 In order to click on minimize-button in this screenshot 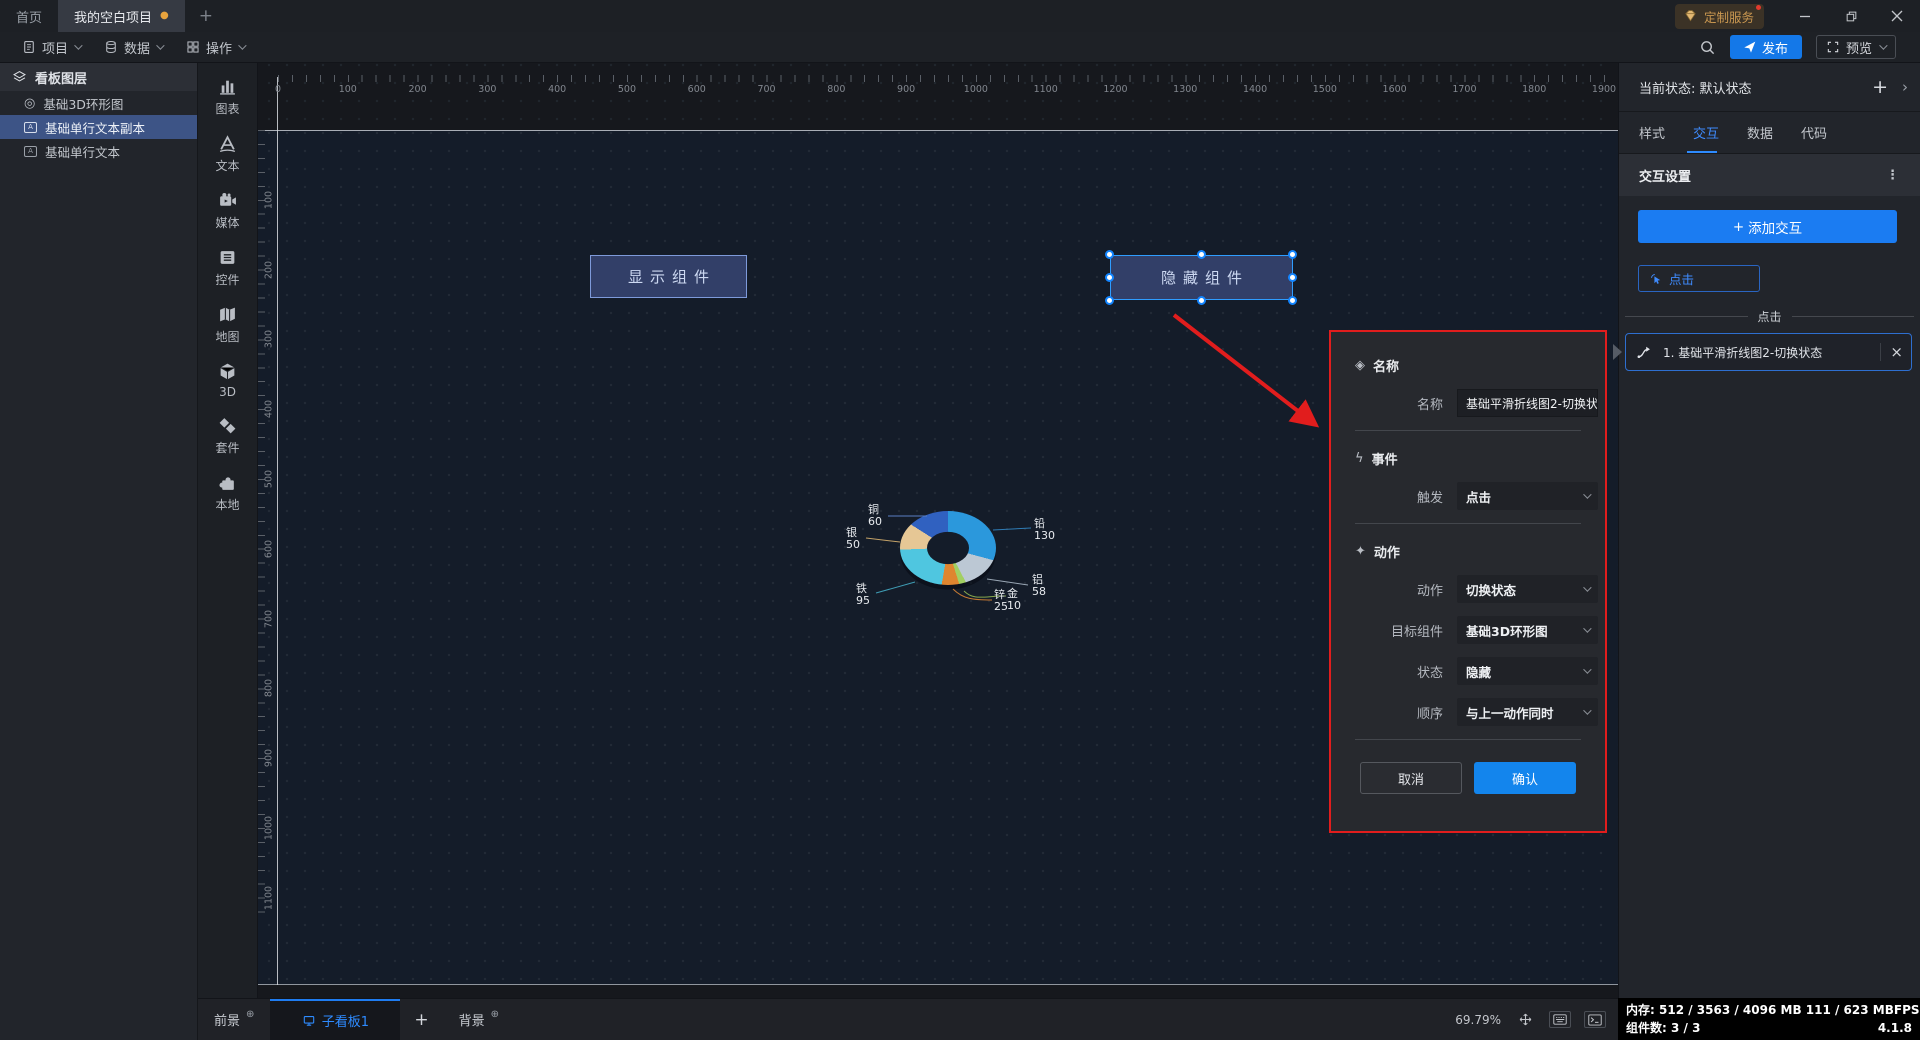, I will do `click(1805, 16)`.